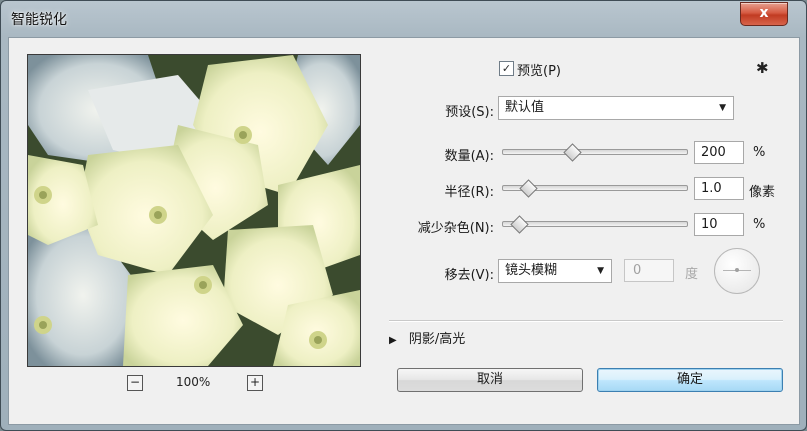  What do you see at coordinates (539, 71) in the screenshot?
I see `preview-checkbox-label: 预览(P)` at bounding box center [539, 71].